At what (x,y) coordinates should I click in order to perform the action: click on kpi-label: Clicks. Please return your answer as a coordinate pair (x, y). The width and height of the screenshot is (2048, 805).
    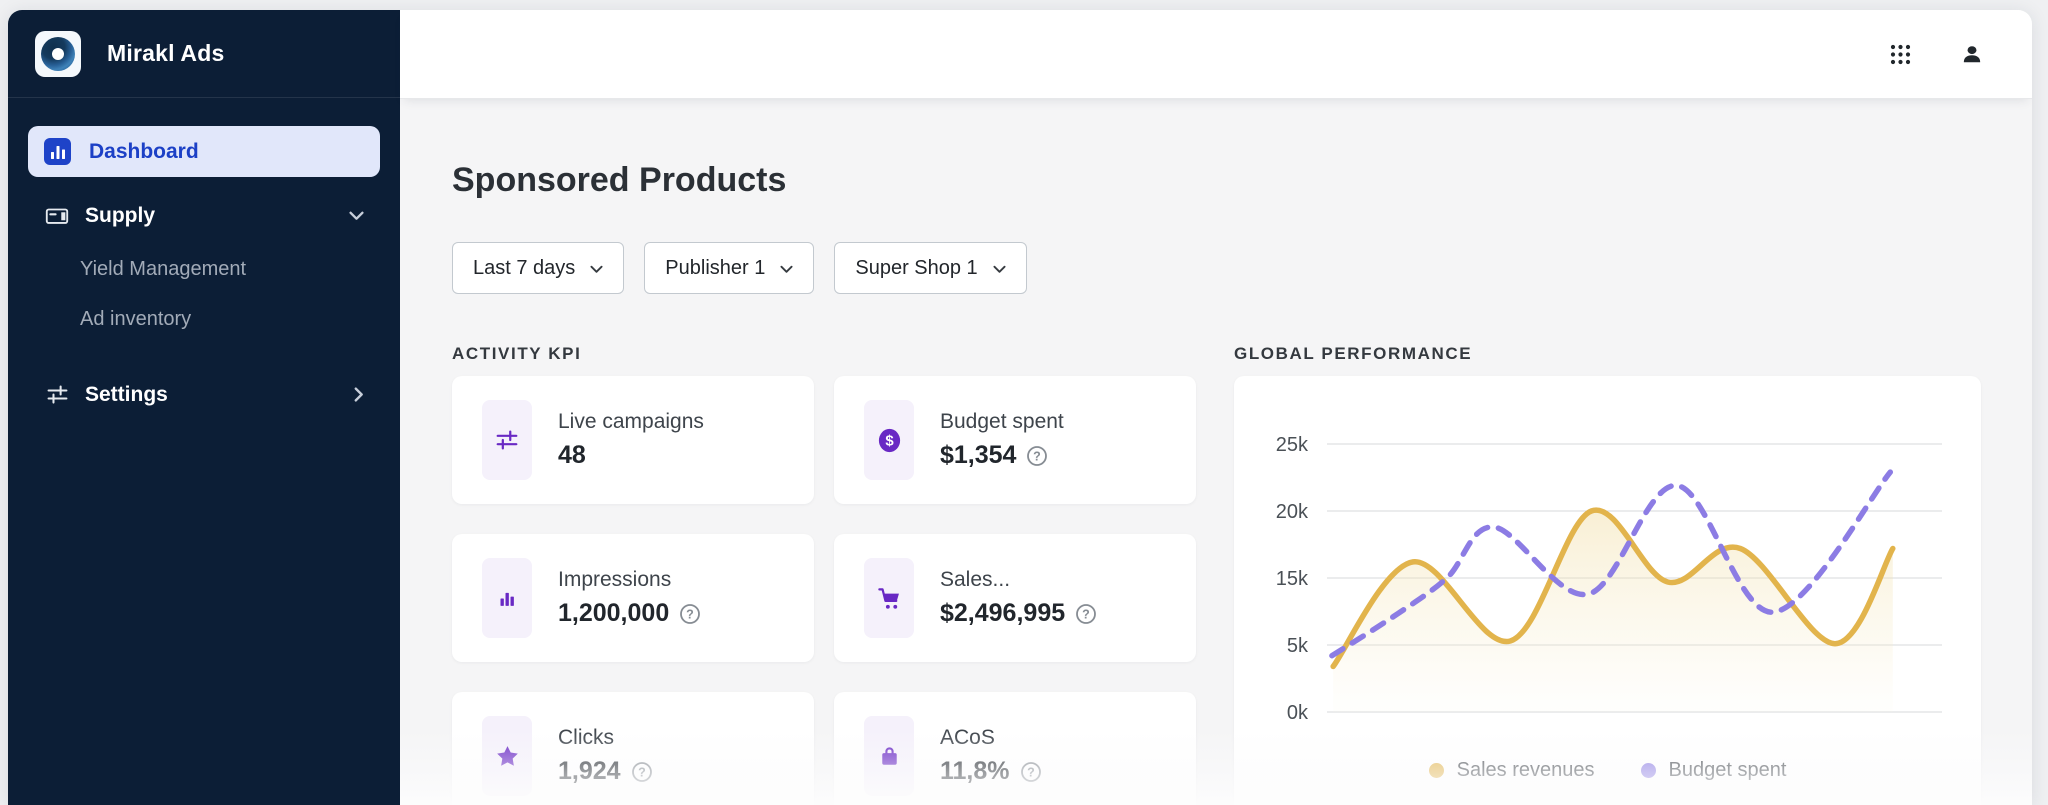
    Looking at the image, I should click on (586, 737).